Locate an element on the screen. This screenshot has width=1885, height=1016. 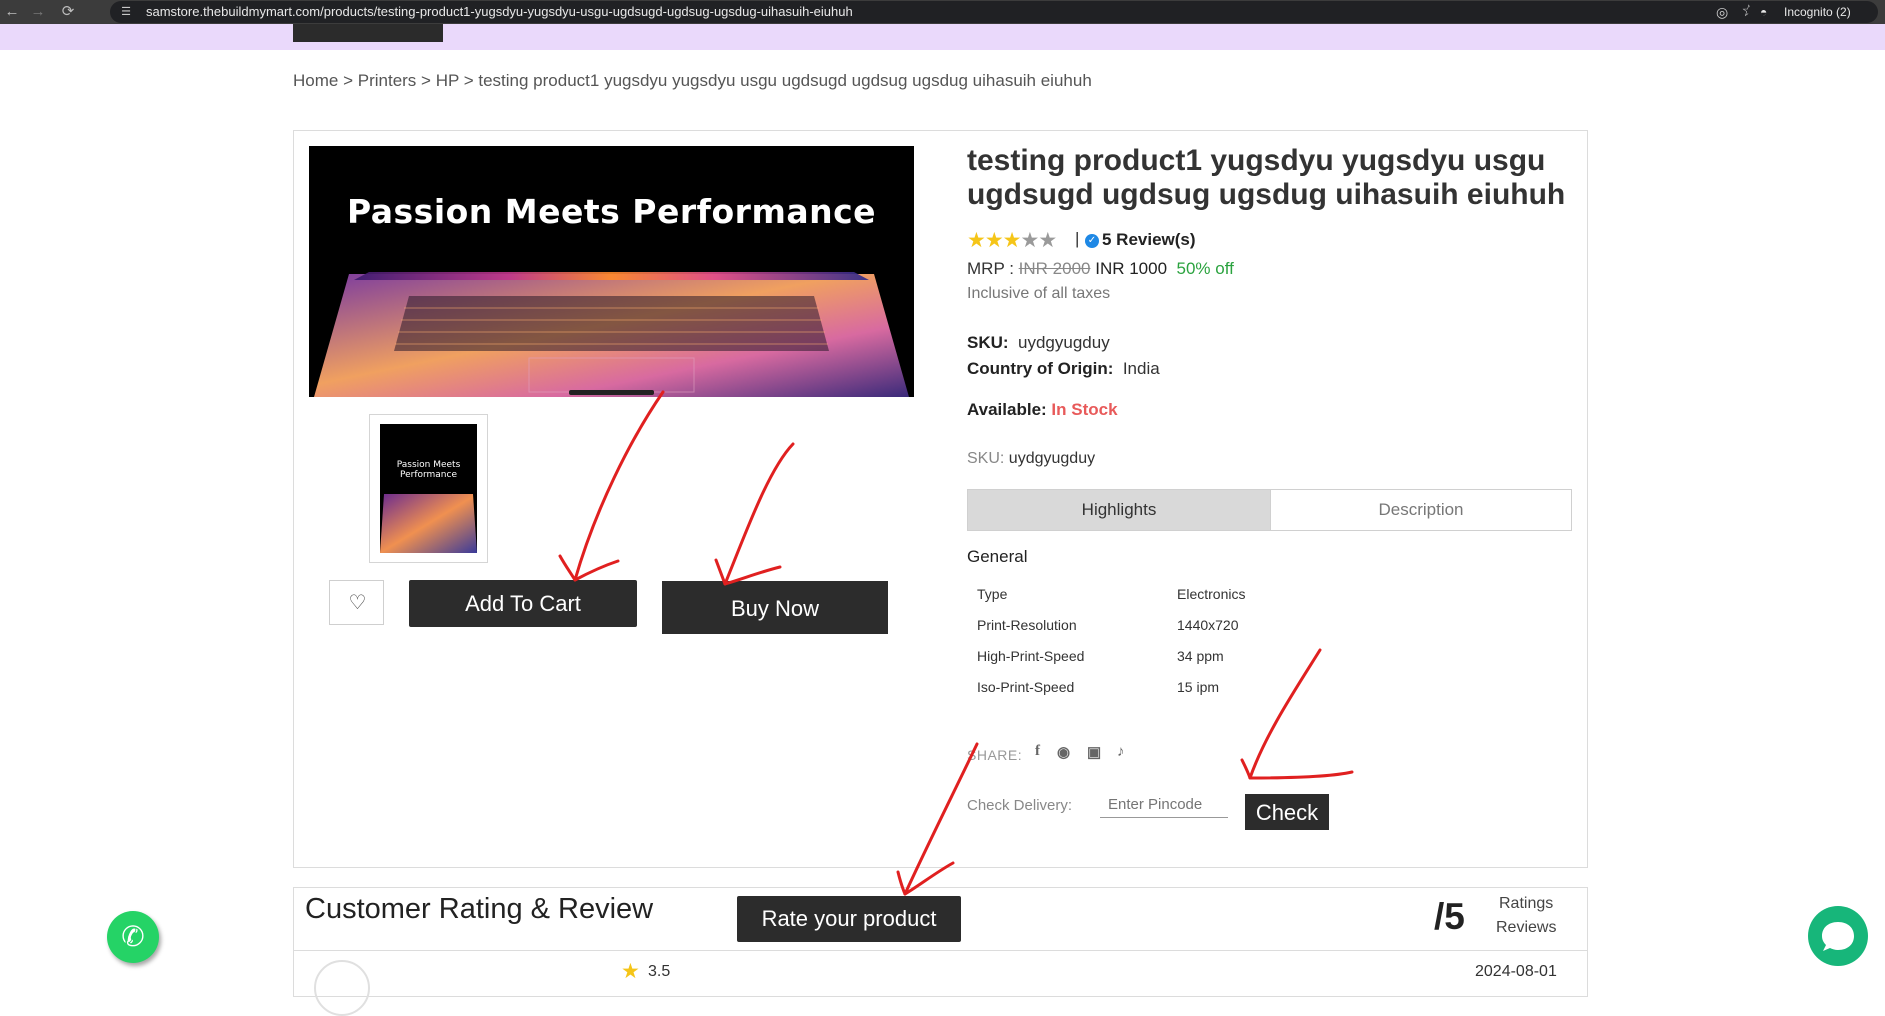
check-delivery-label: Check Delivery: is located at coordinates (1020, 805).